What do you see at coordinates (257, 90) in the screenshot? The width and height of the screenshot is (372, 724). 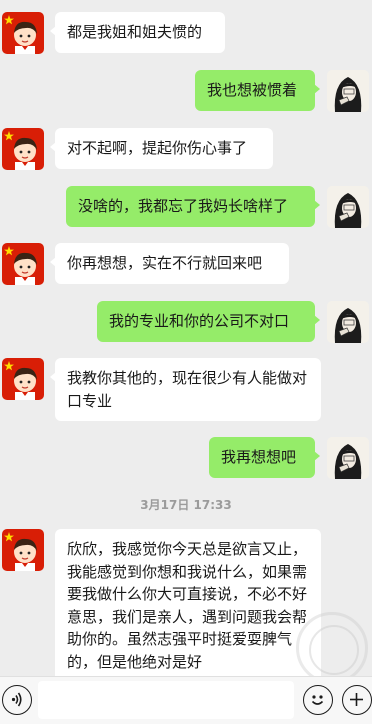 I see `message-bubble: 我也想被惯着` at bounding box center [257, 90].